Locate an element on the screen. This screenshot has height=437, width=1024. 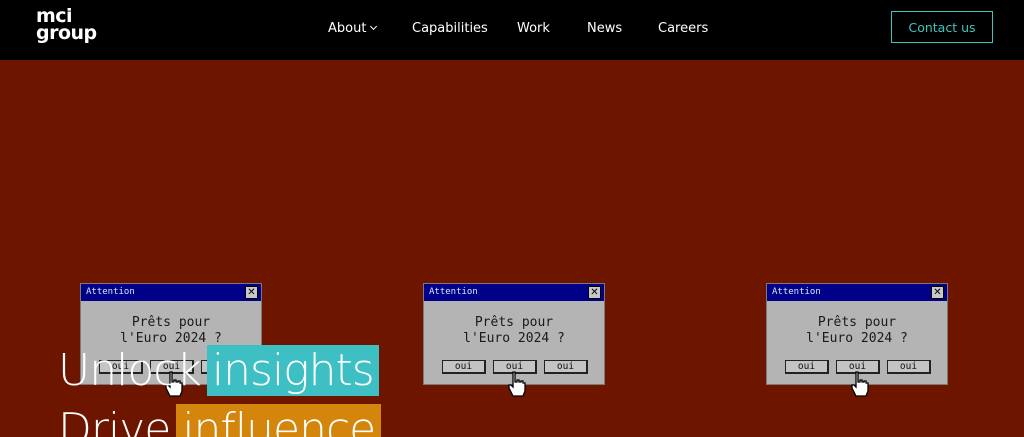
headline-word-unlock: Unlock is located at coordinates (130, 370).